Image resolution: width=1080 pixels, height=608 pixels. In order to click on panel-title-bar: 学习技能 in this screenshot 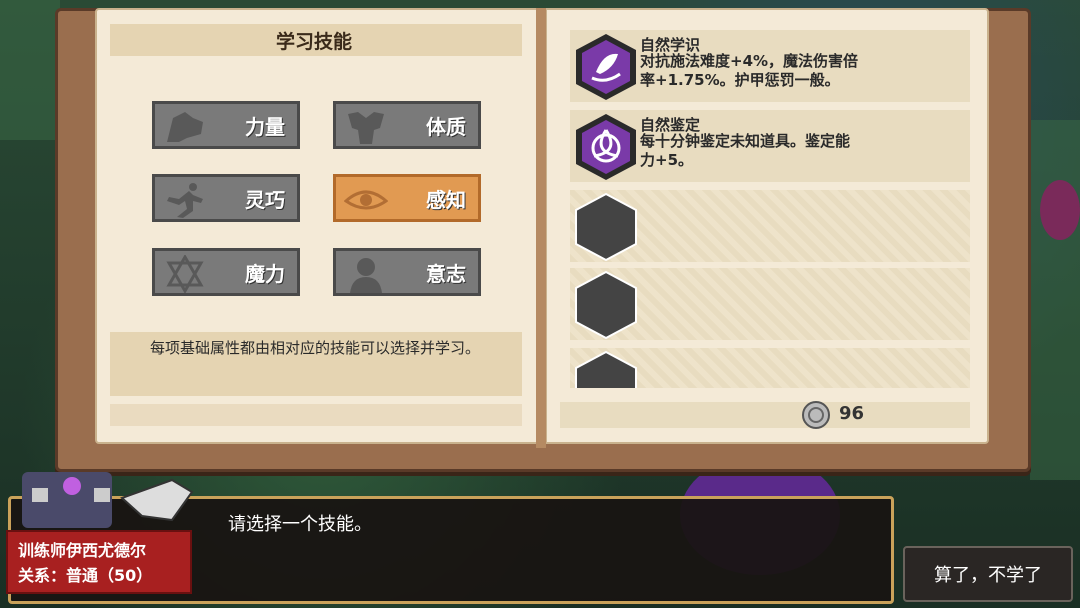, I will do `click(316, 40)`.